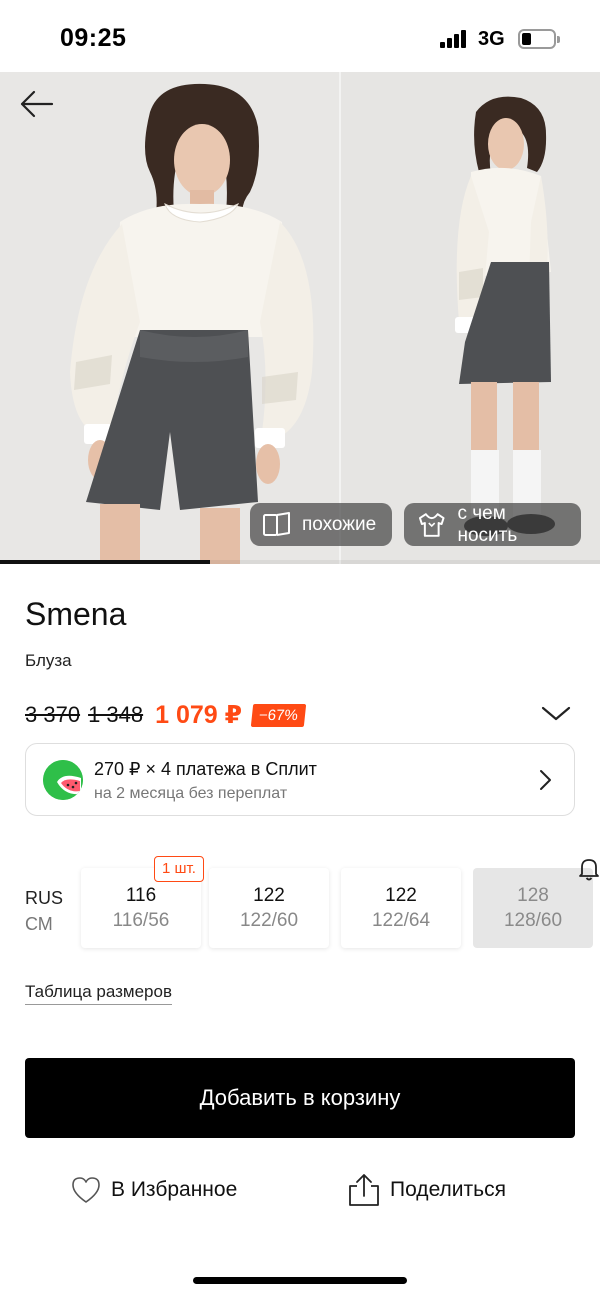  Describe the element at coordinates (141, 895) in the screenshot. I see `size-rus: 116` at that location.